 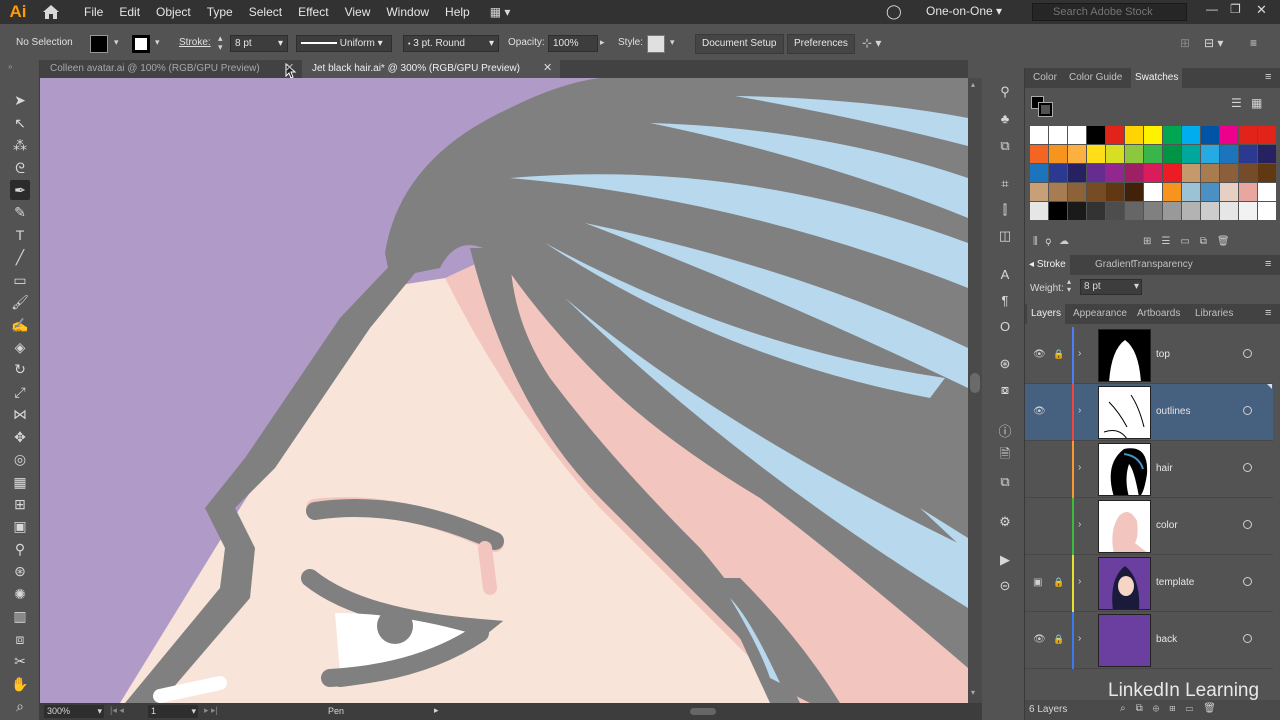 What do you see at coordinates (1005, 92) in the screenshot?
I see `puppet-icon: ⚲` at bounding box center [1005, 92].